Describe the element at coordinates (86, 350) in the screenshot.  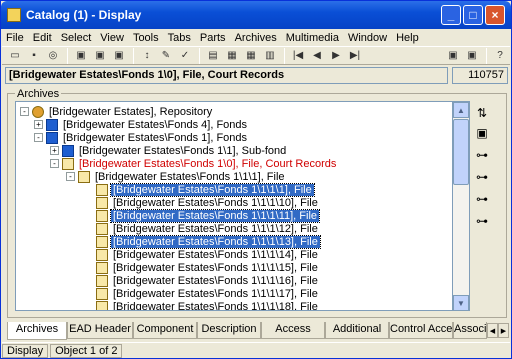
I see `status-info: Object 1 of 2` at that location.